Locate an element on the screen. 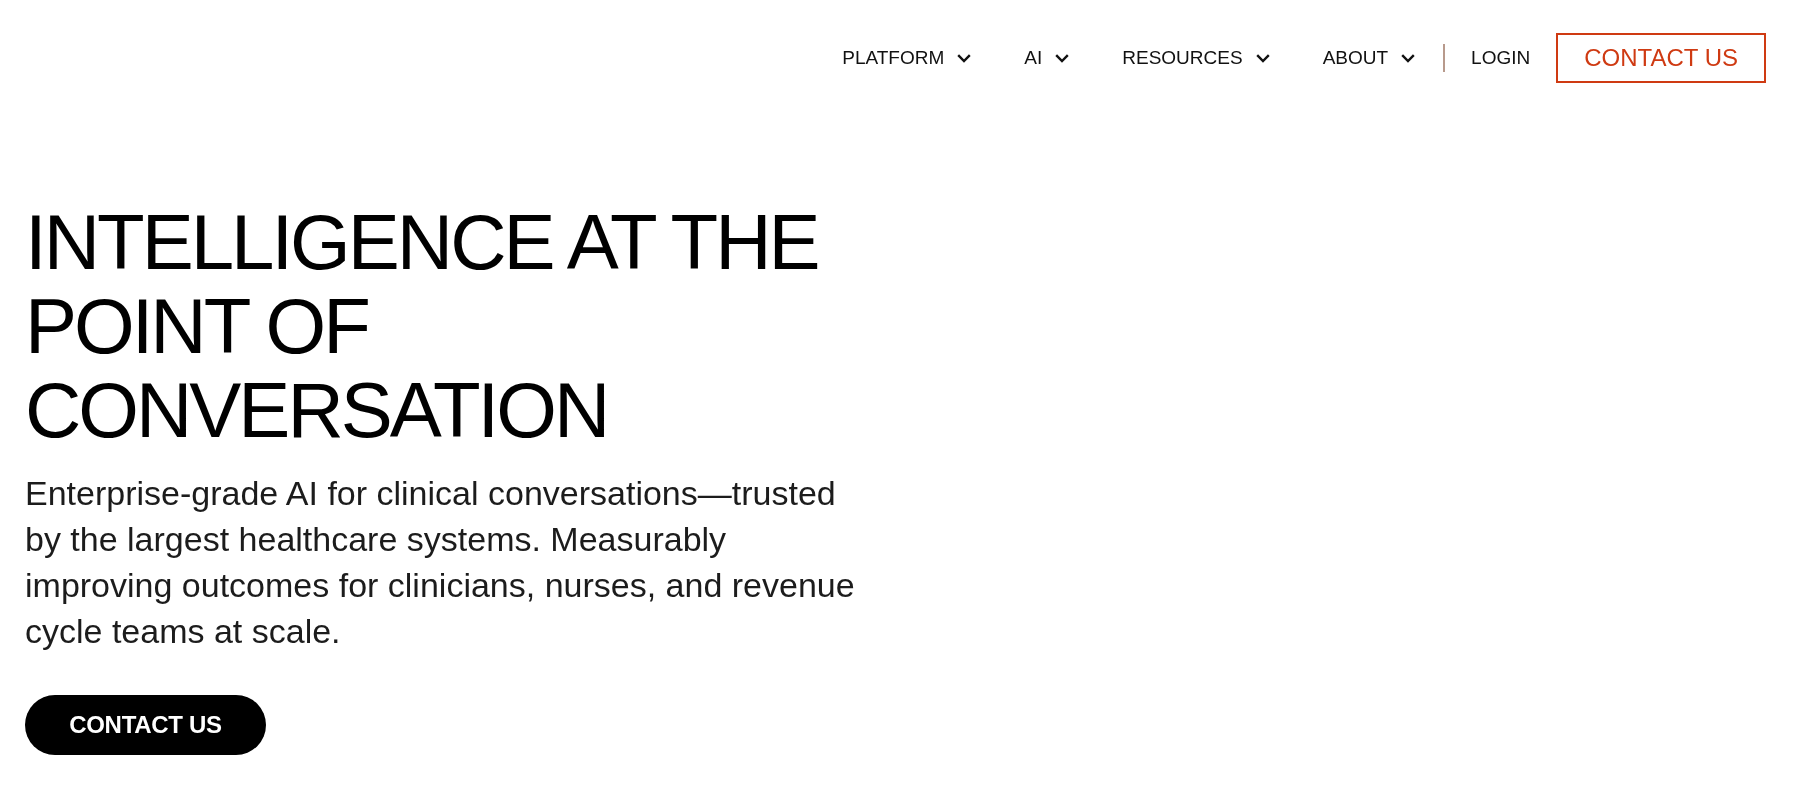 This screenshot has height=812, width=1799. hero-description: Enterprise-grade AI for clinical conversations—trusted by the largest healthcare systems. Measurably improving outcomes for clinicians, nurses, and revenue cycle teams at scale. is located at coordinates (440, 562).